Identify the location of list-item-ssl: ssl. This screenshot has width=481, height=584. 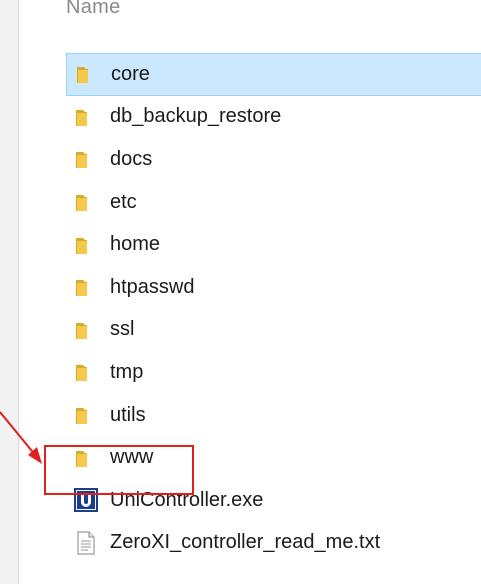
(273, 330).